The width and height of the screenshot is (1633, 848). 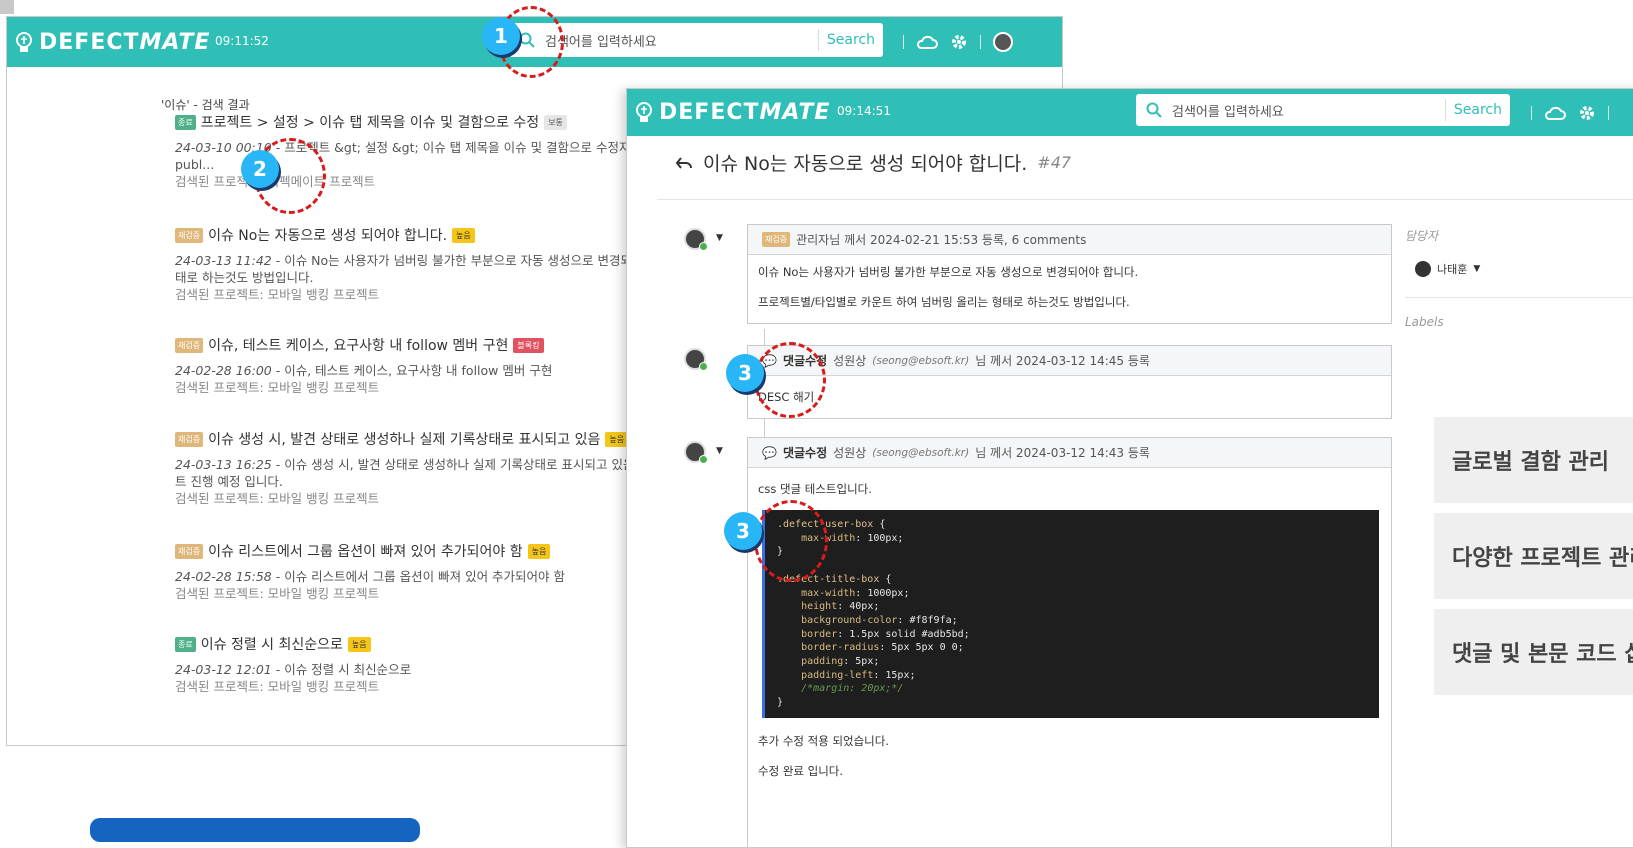 What do you see at coordinates (365, 551) in the screenshot?
I see `result-title: 이슈 리스트에서 그룹 옵션이 빠져 있어 추가되어야 함` at bounding box center [365, 551].